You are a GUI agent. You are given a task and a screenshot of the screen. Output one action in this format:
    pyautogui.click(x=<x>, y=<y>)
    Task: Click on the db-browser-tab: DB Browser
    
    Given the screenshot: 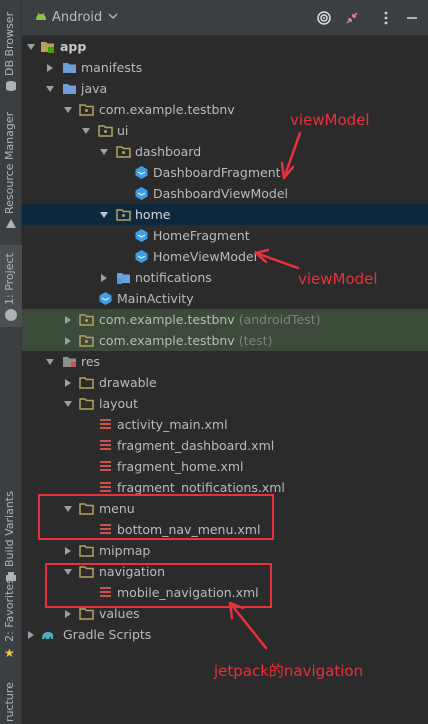 What is the action you would take?
    pyautogui.click(x=11, y=49)
    